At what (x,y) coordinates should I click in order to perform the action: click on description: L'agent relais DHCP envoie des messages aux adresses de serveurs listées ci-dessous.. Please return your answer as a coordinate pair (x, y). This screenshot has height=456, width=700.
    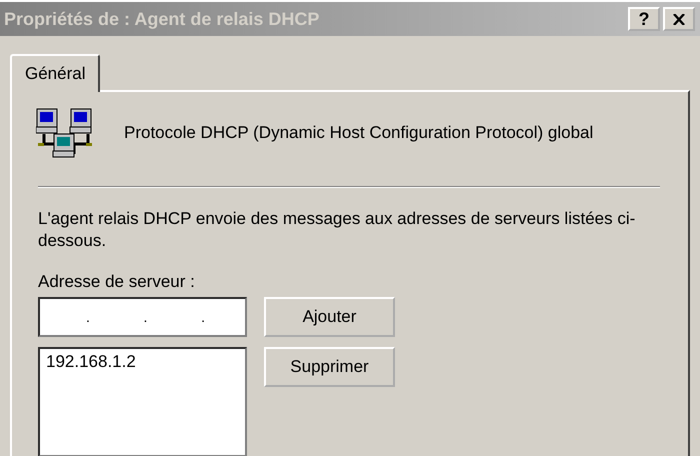
    Looking at the image, I should click on (337, 230).